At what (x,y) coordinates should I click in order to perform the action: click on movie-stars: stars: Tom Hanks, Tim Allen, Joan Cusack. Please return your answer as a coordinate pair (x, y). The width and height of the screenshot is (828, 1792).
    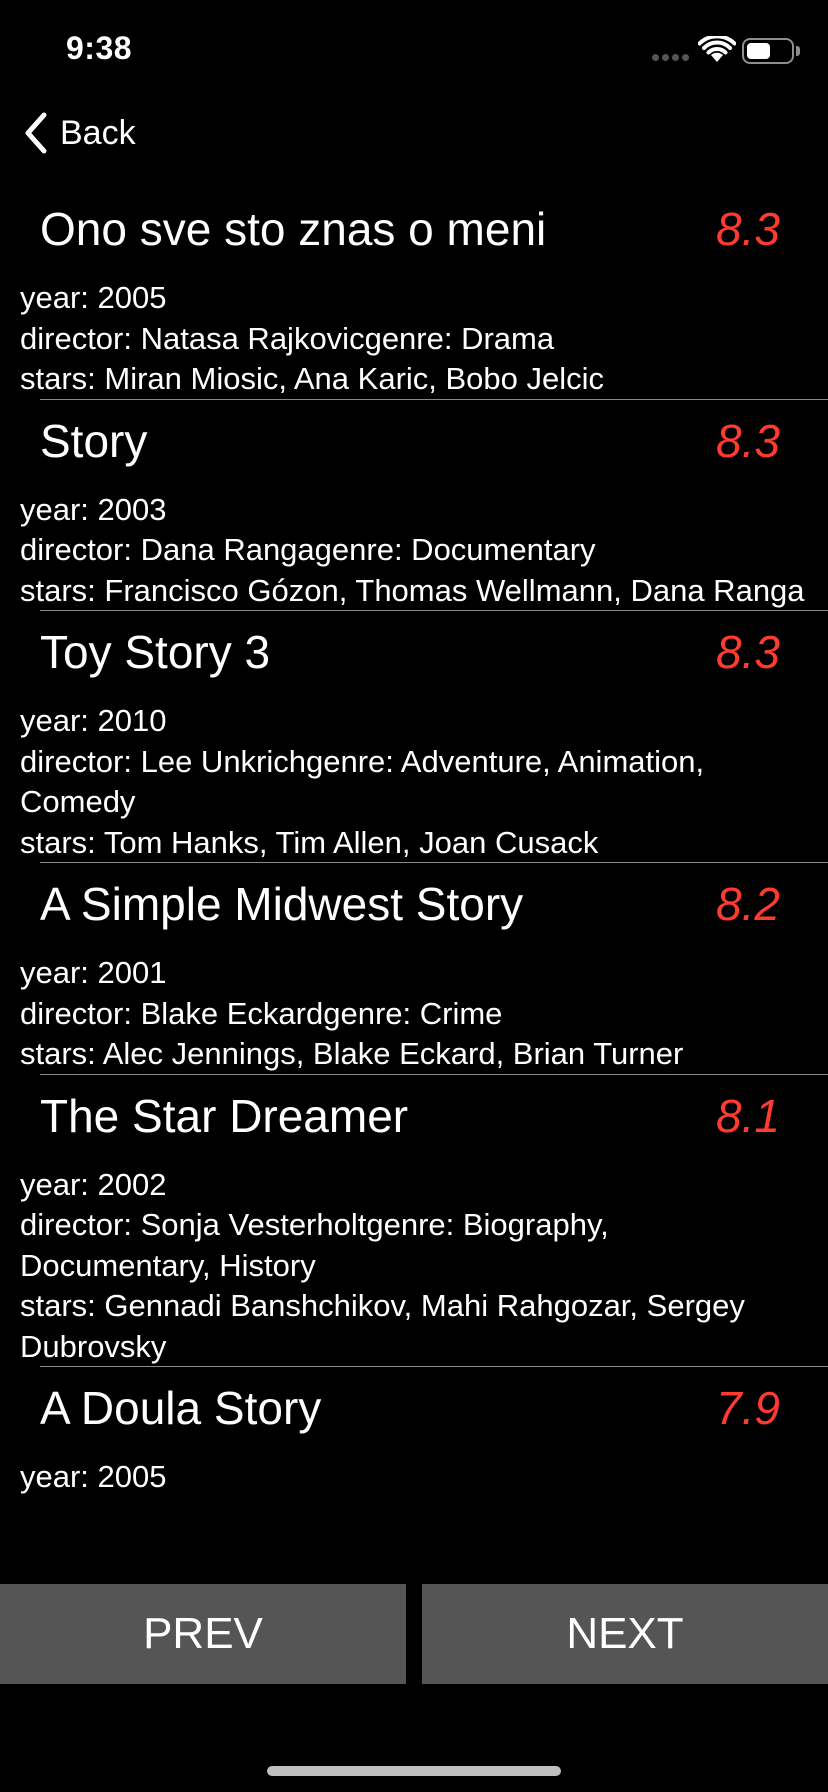
    Looking at the image, I should click on (309, 842).